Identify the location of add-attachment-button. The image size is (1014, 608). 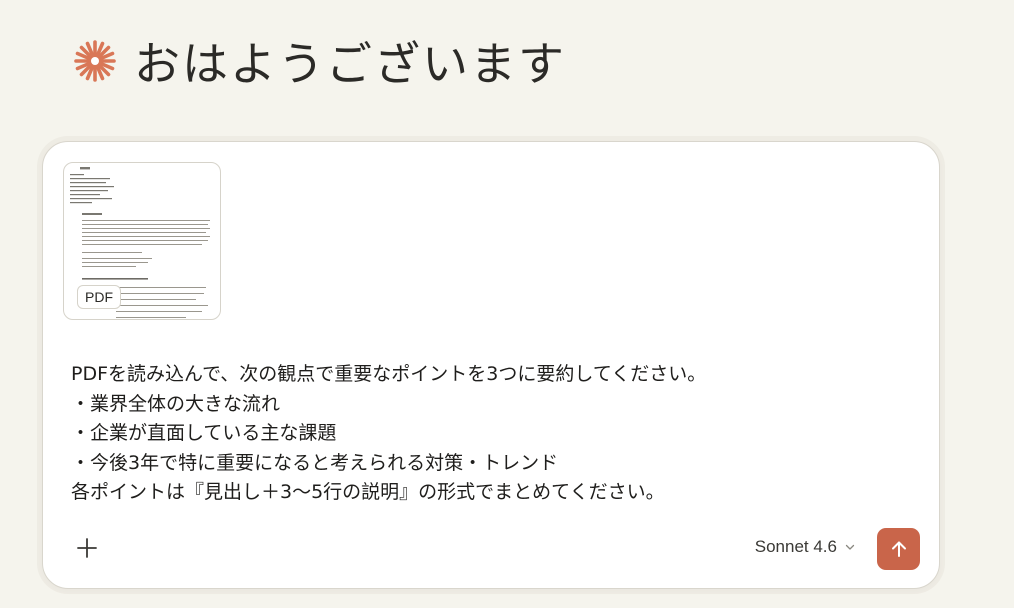
(87, 548).